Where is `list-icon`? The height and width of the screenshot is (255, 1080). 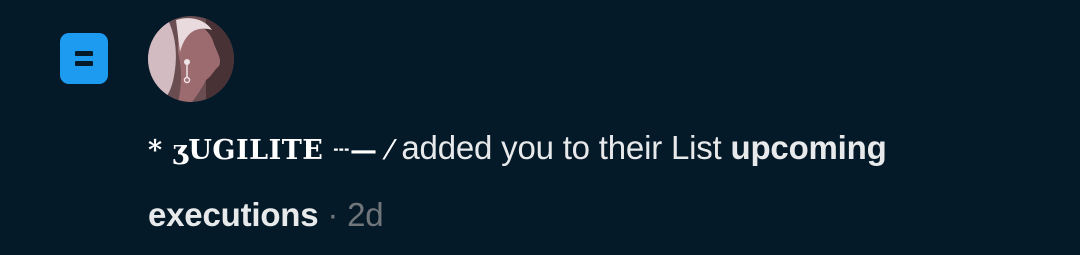 list-icon is located at coordinates (84, 58).